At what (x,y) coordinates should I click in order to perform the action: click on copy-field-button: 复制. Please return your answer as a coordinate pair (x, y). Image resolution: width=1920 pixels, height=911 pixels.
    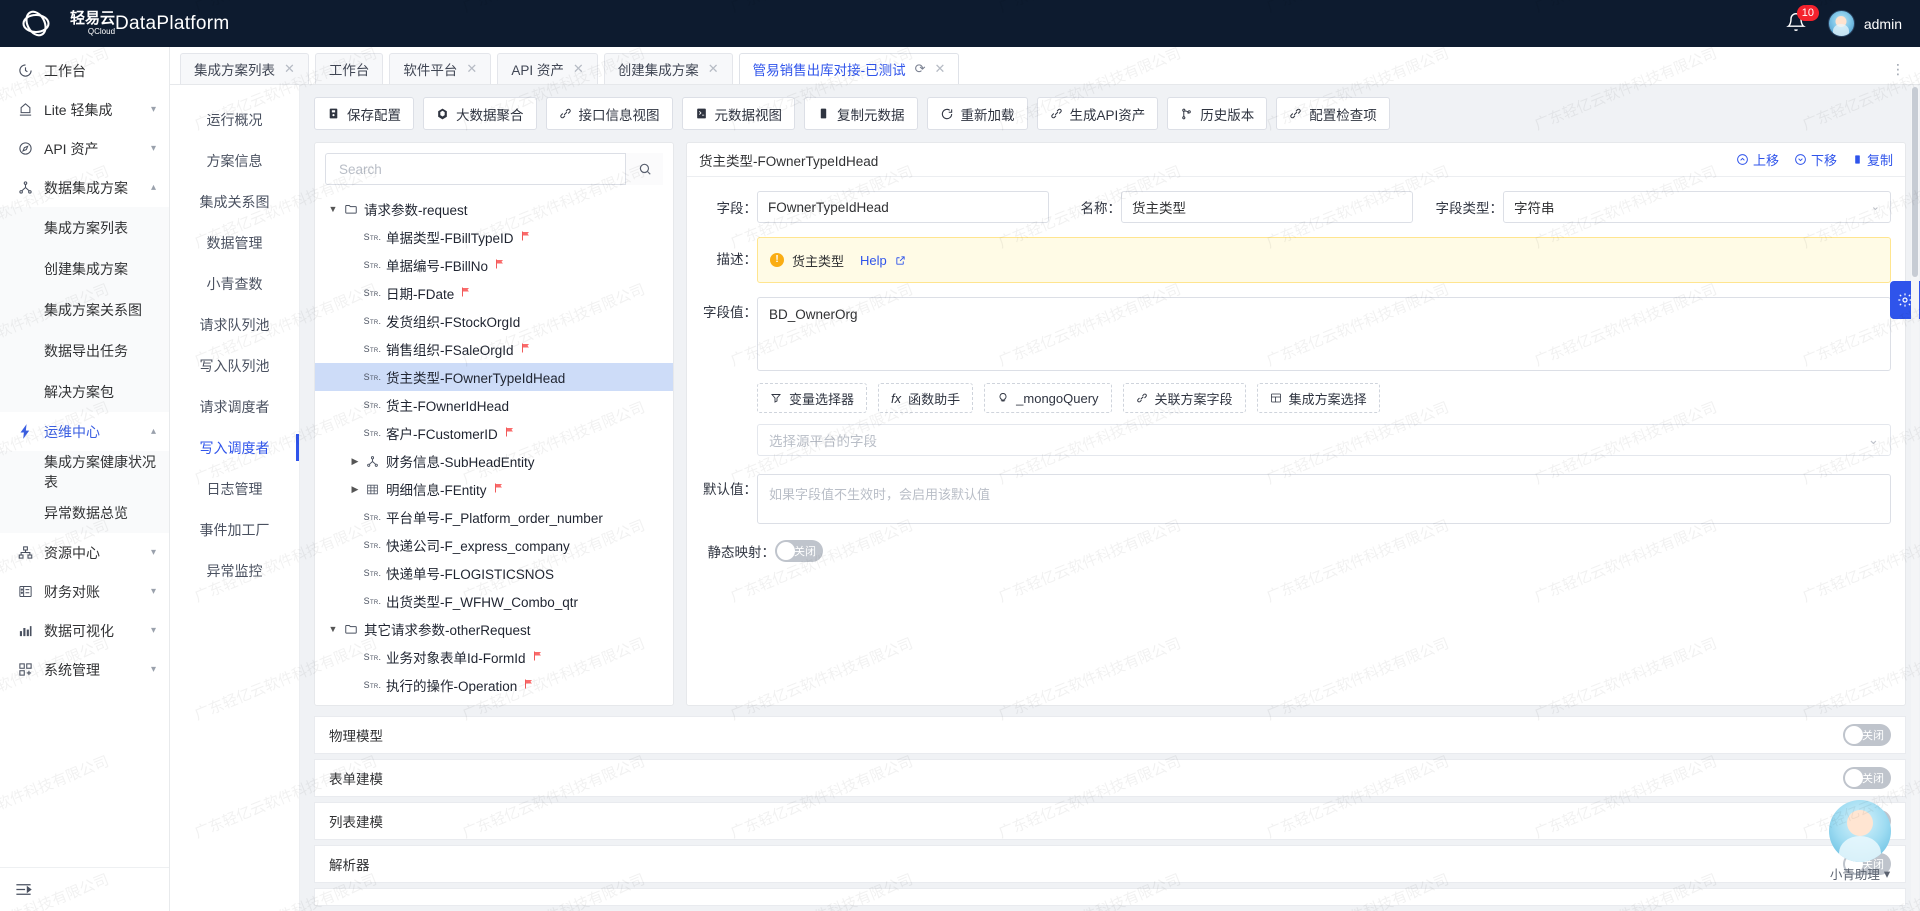
    Looking at the image, I should click on (1872, 159).